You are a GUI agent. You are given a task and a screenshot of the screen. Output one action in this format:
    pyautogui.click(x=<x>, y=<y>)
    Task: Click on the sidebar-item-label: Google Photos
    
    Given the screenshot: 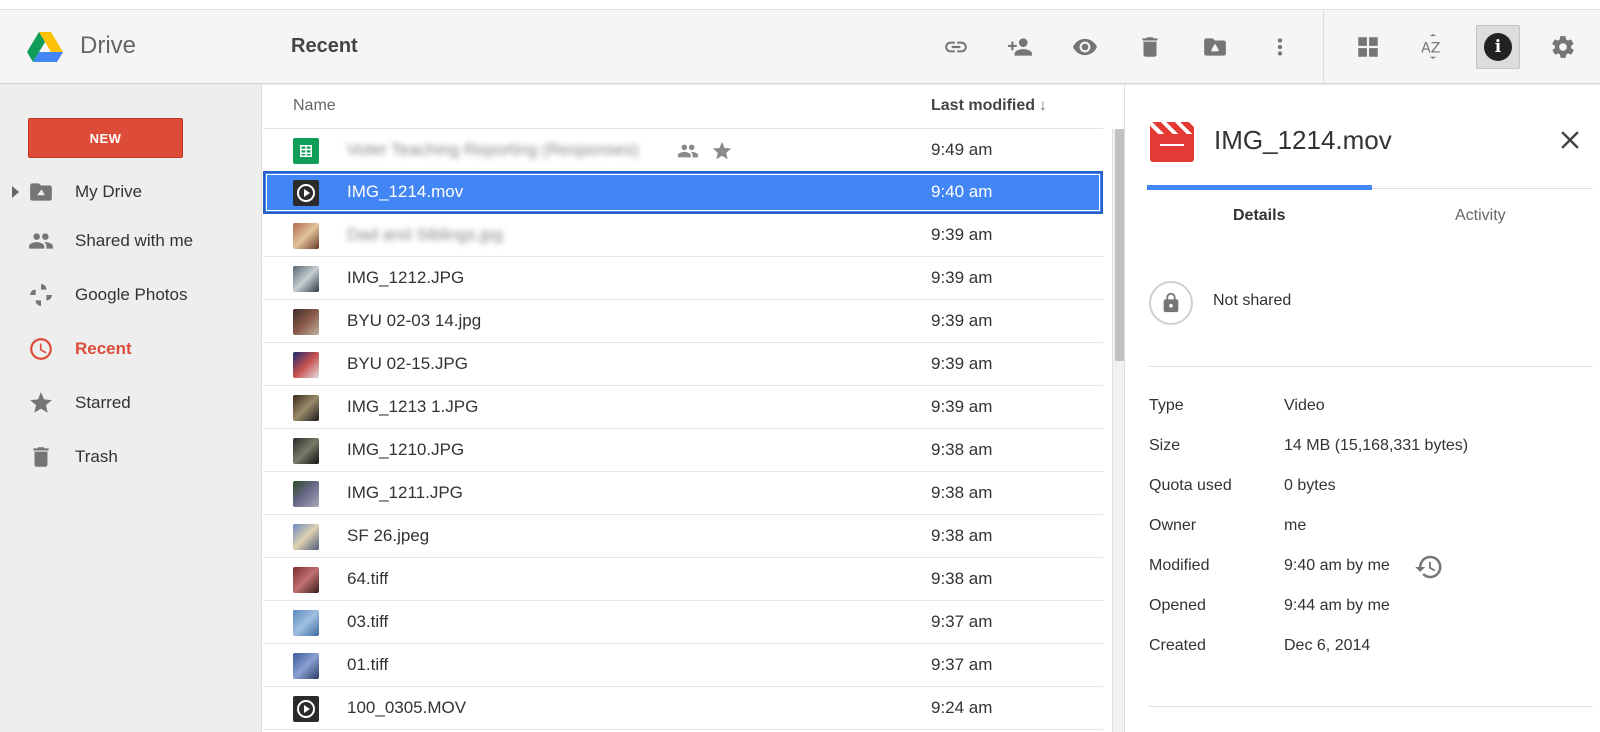 What is the action you would take?
    pyautogui.click(x=131, y=294)
    